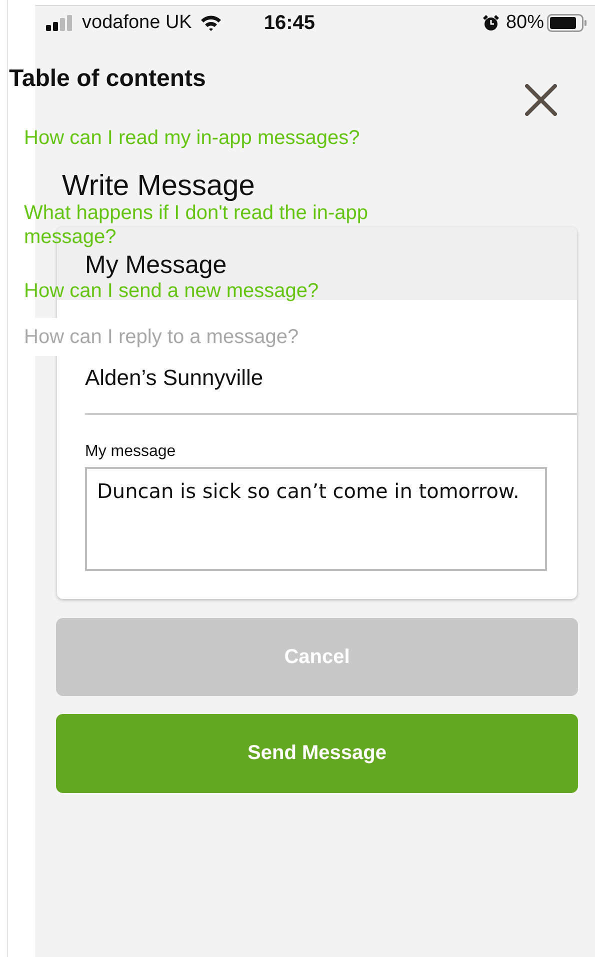  What do you see at coordinates (567, 23) in the screenshot?
I see `battery-icon` at bounding box center [567, 23].